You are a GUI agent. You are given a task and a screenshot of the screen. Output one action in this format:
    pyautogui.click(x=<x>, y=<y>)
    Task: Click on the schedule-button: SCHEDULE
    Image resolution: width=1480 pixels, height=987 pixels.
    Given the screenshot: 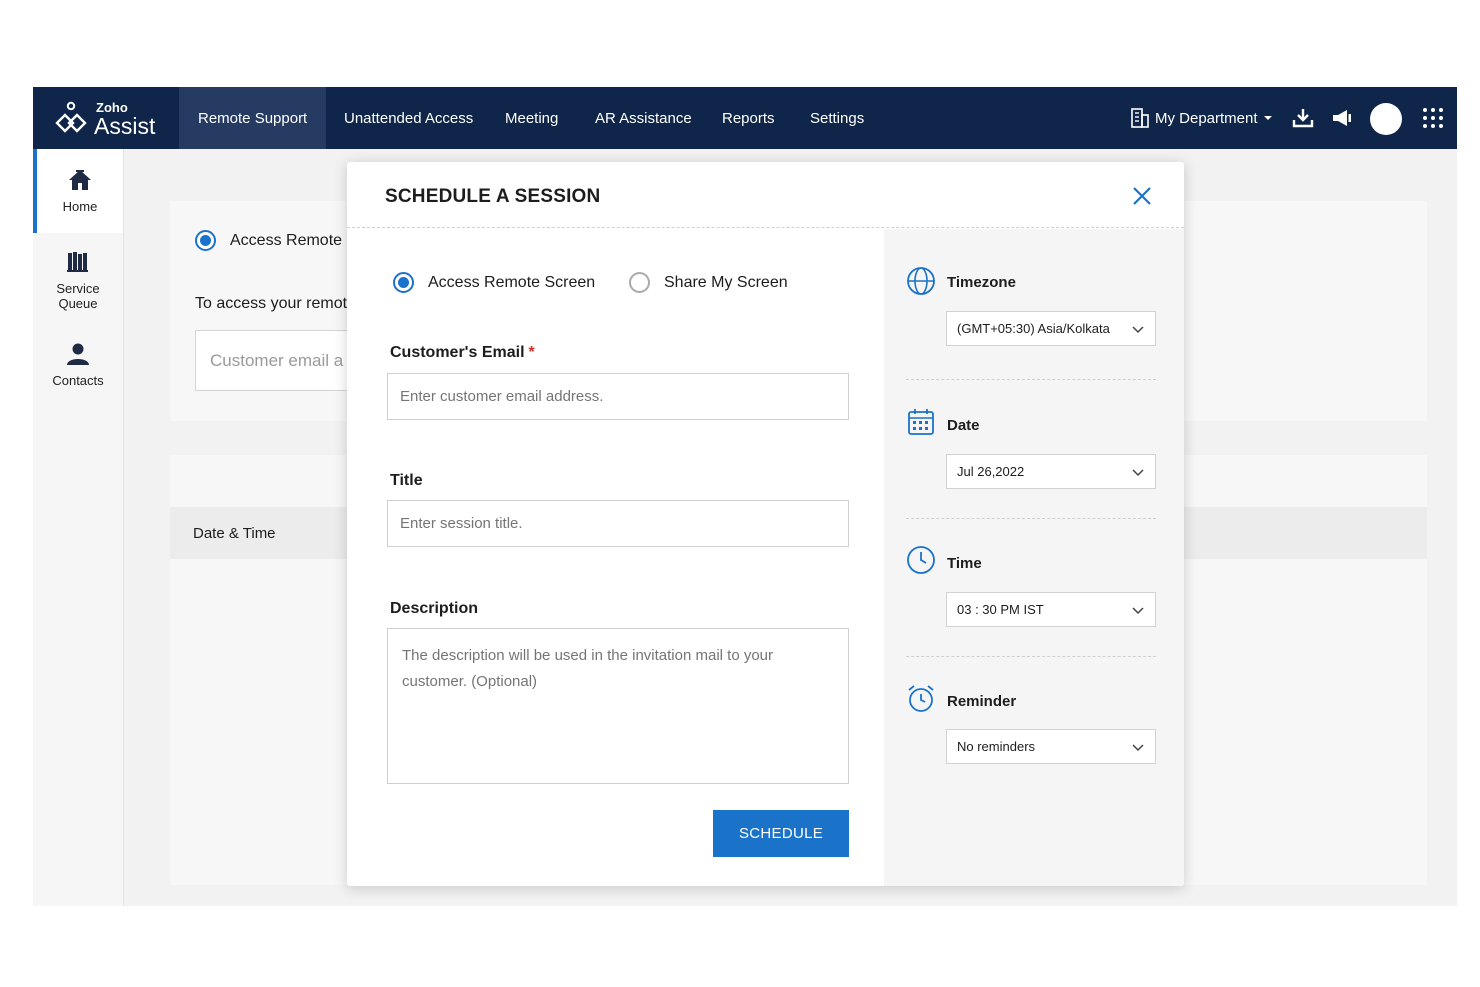 What is the action you would take?
    pyautogui.click(x=781, y=833)
    